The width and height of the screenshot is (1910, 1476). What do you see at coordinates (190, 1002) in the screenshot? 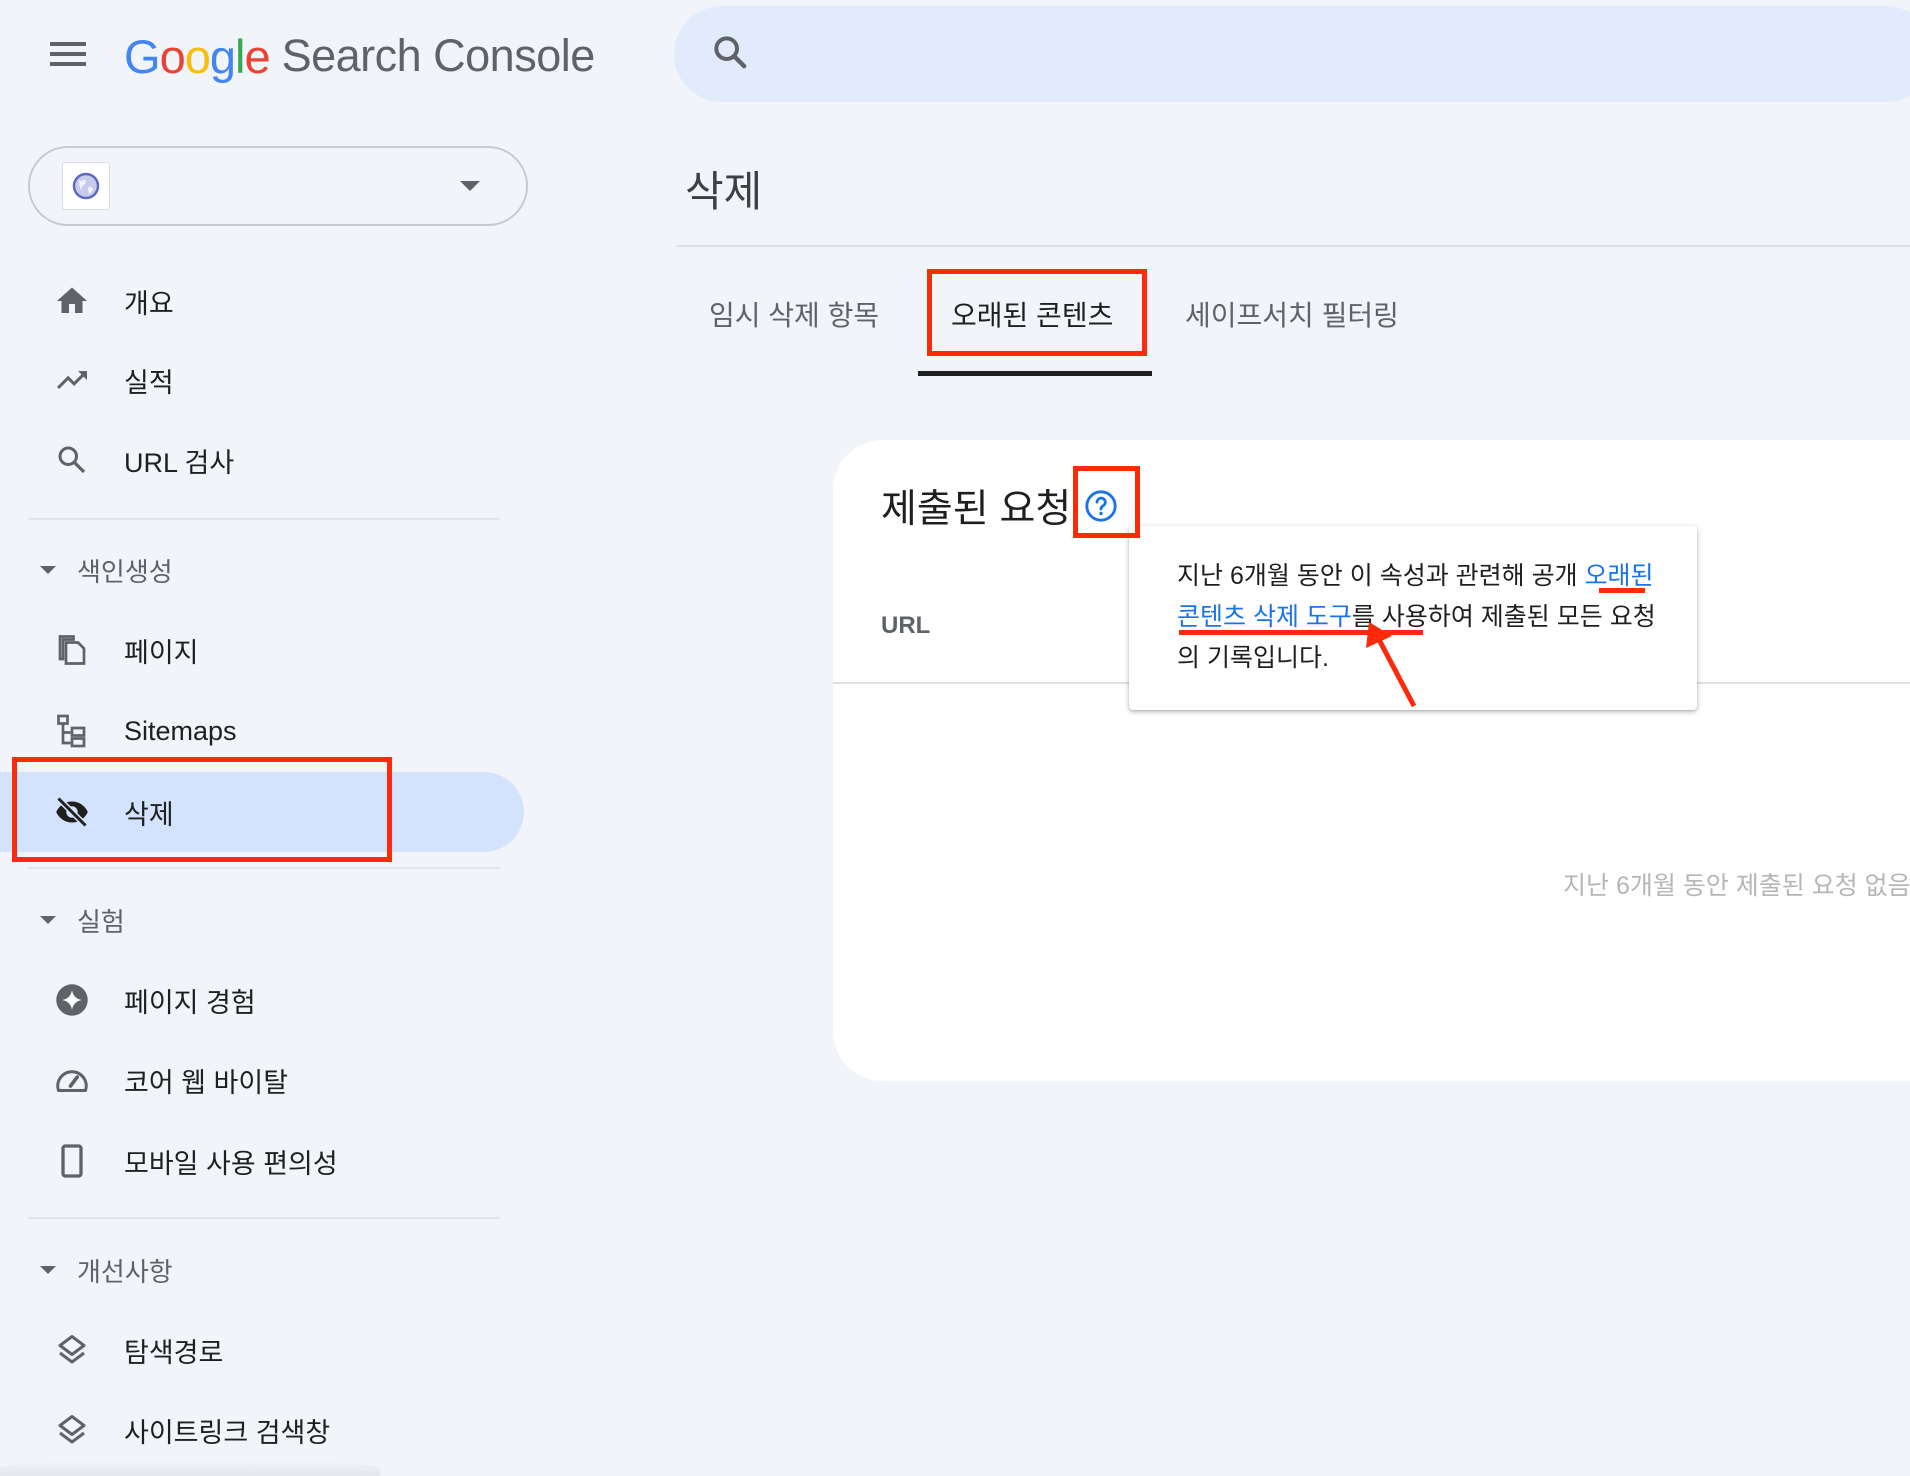
I see `sidebar-item-label: 페이지 경험` at bounding box center [190, 1002].